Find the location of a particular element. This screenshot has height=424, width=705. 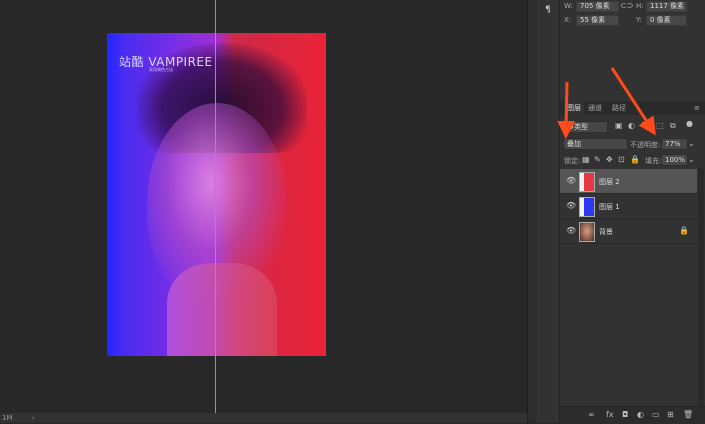

filter-row: Ｏ类型 ▣ ◐ T ⬚ ⧉ ● is located at coordinates (632, 126).